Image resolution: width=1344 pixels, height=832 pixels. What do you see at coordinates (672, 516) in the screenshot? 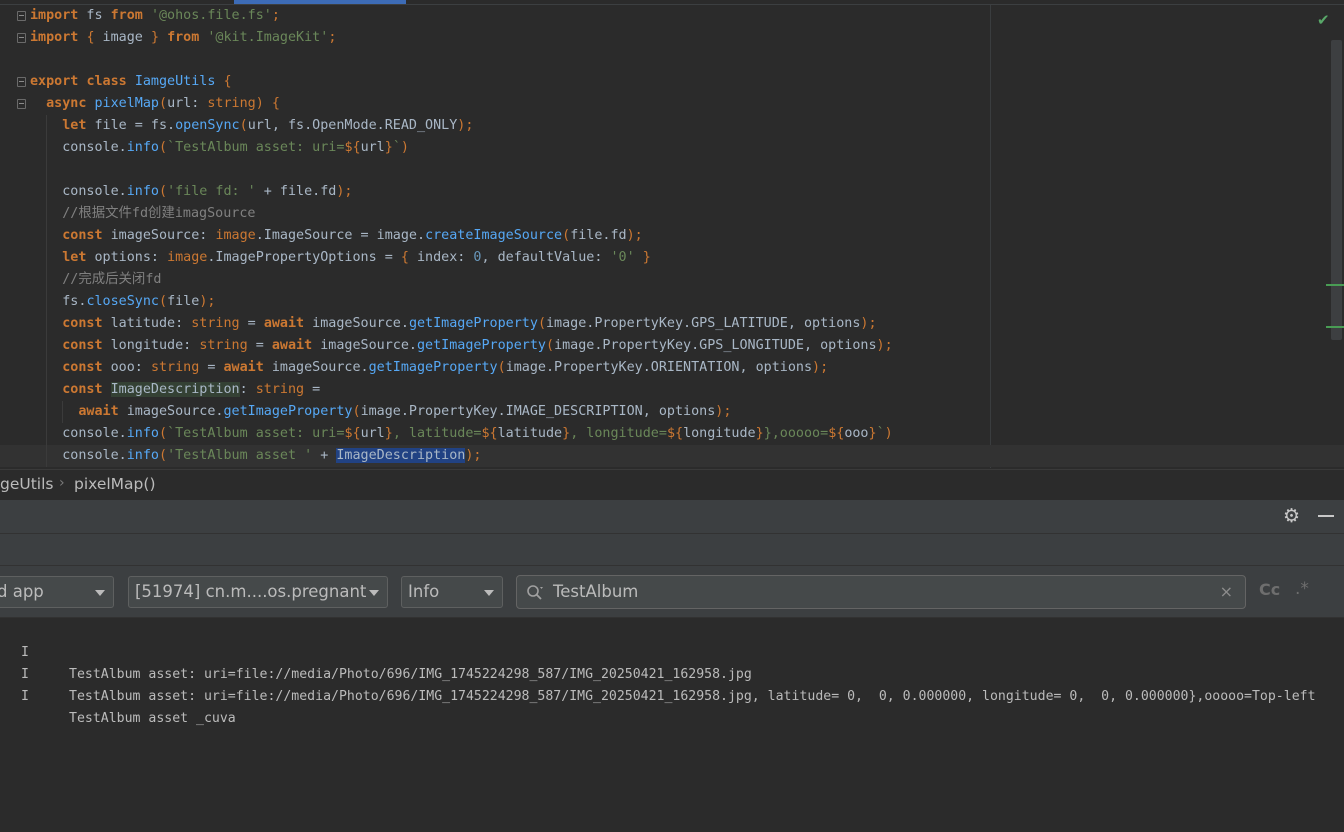
I see `log-tool-header: ⚙` at bounding box center [672, 516].